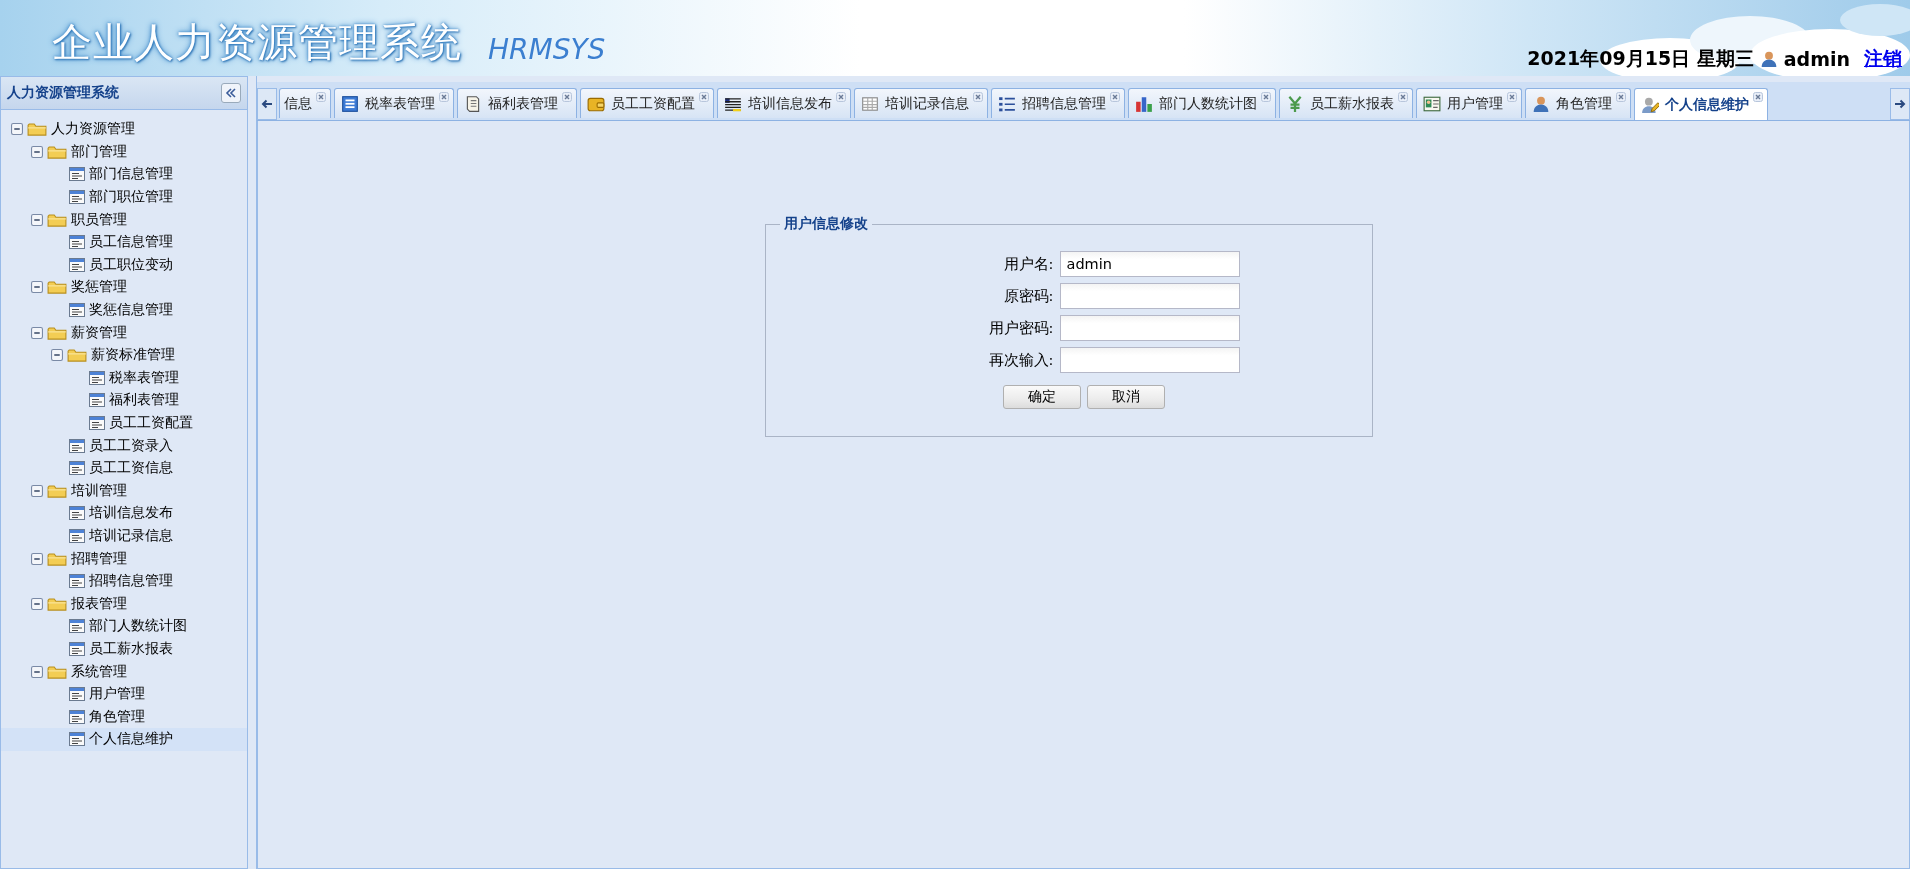  Describe the element at coordinates (1578, 103) in the screenshot. I see `tab: 角色管理` at that location.